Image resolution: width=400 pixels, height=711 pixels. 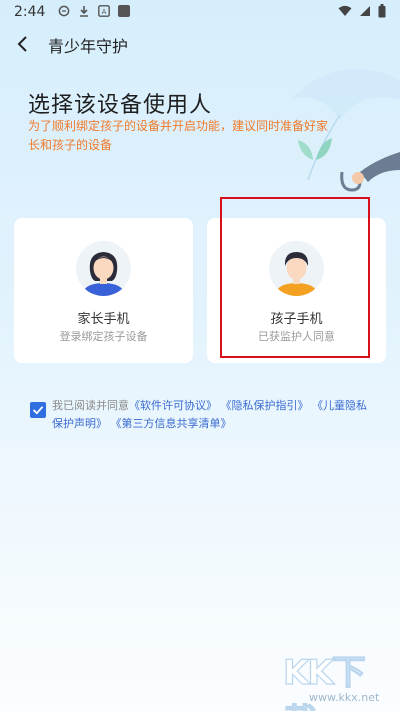 What do you see at coordinates (296, 336) in the screenshot?
I see `child-card-desc: 已获监护人同意` at bounding box center [296, 336].